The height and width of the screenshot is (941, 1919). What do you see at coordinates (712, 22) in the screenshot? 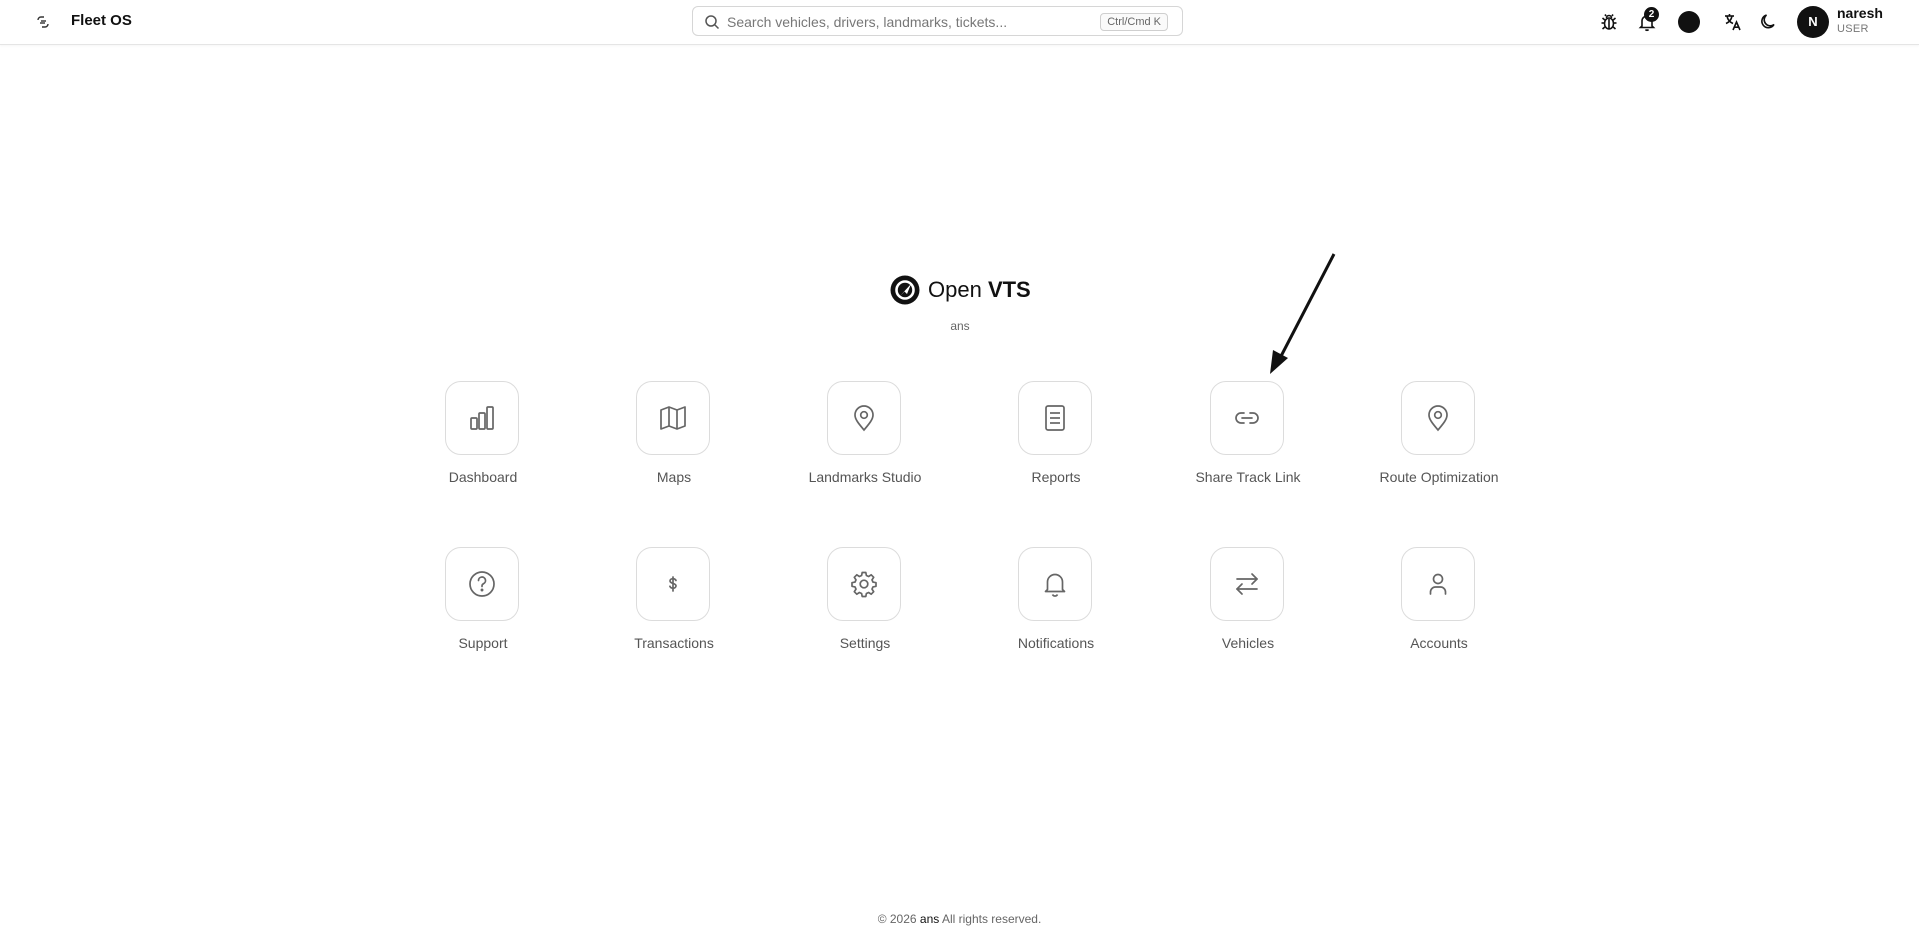
I see `search-icon` at bounding box center [712, 22].